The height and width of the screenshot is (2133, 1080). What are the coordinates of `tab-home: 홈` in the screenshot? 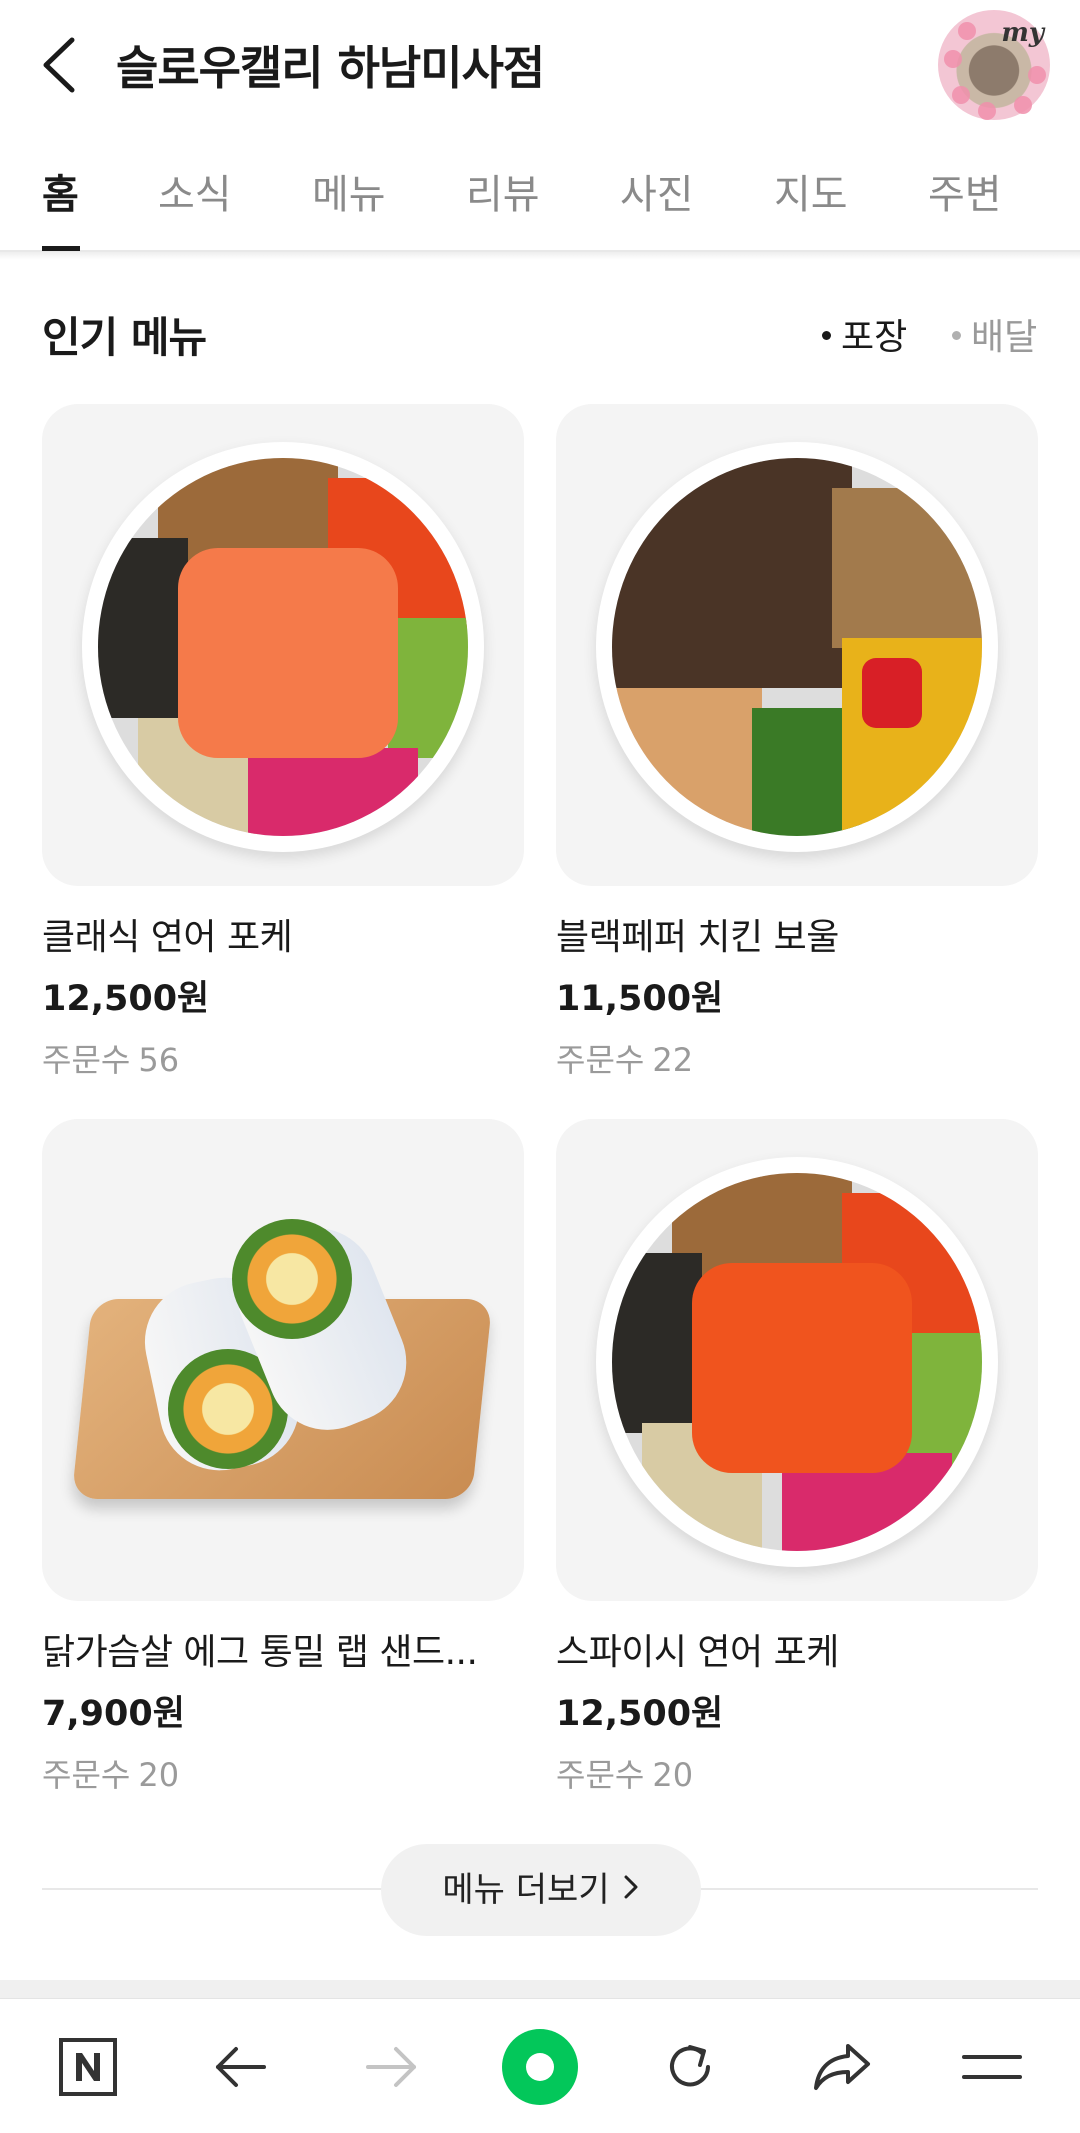 It's located at (60, 191).